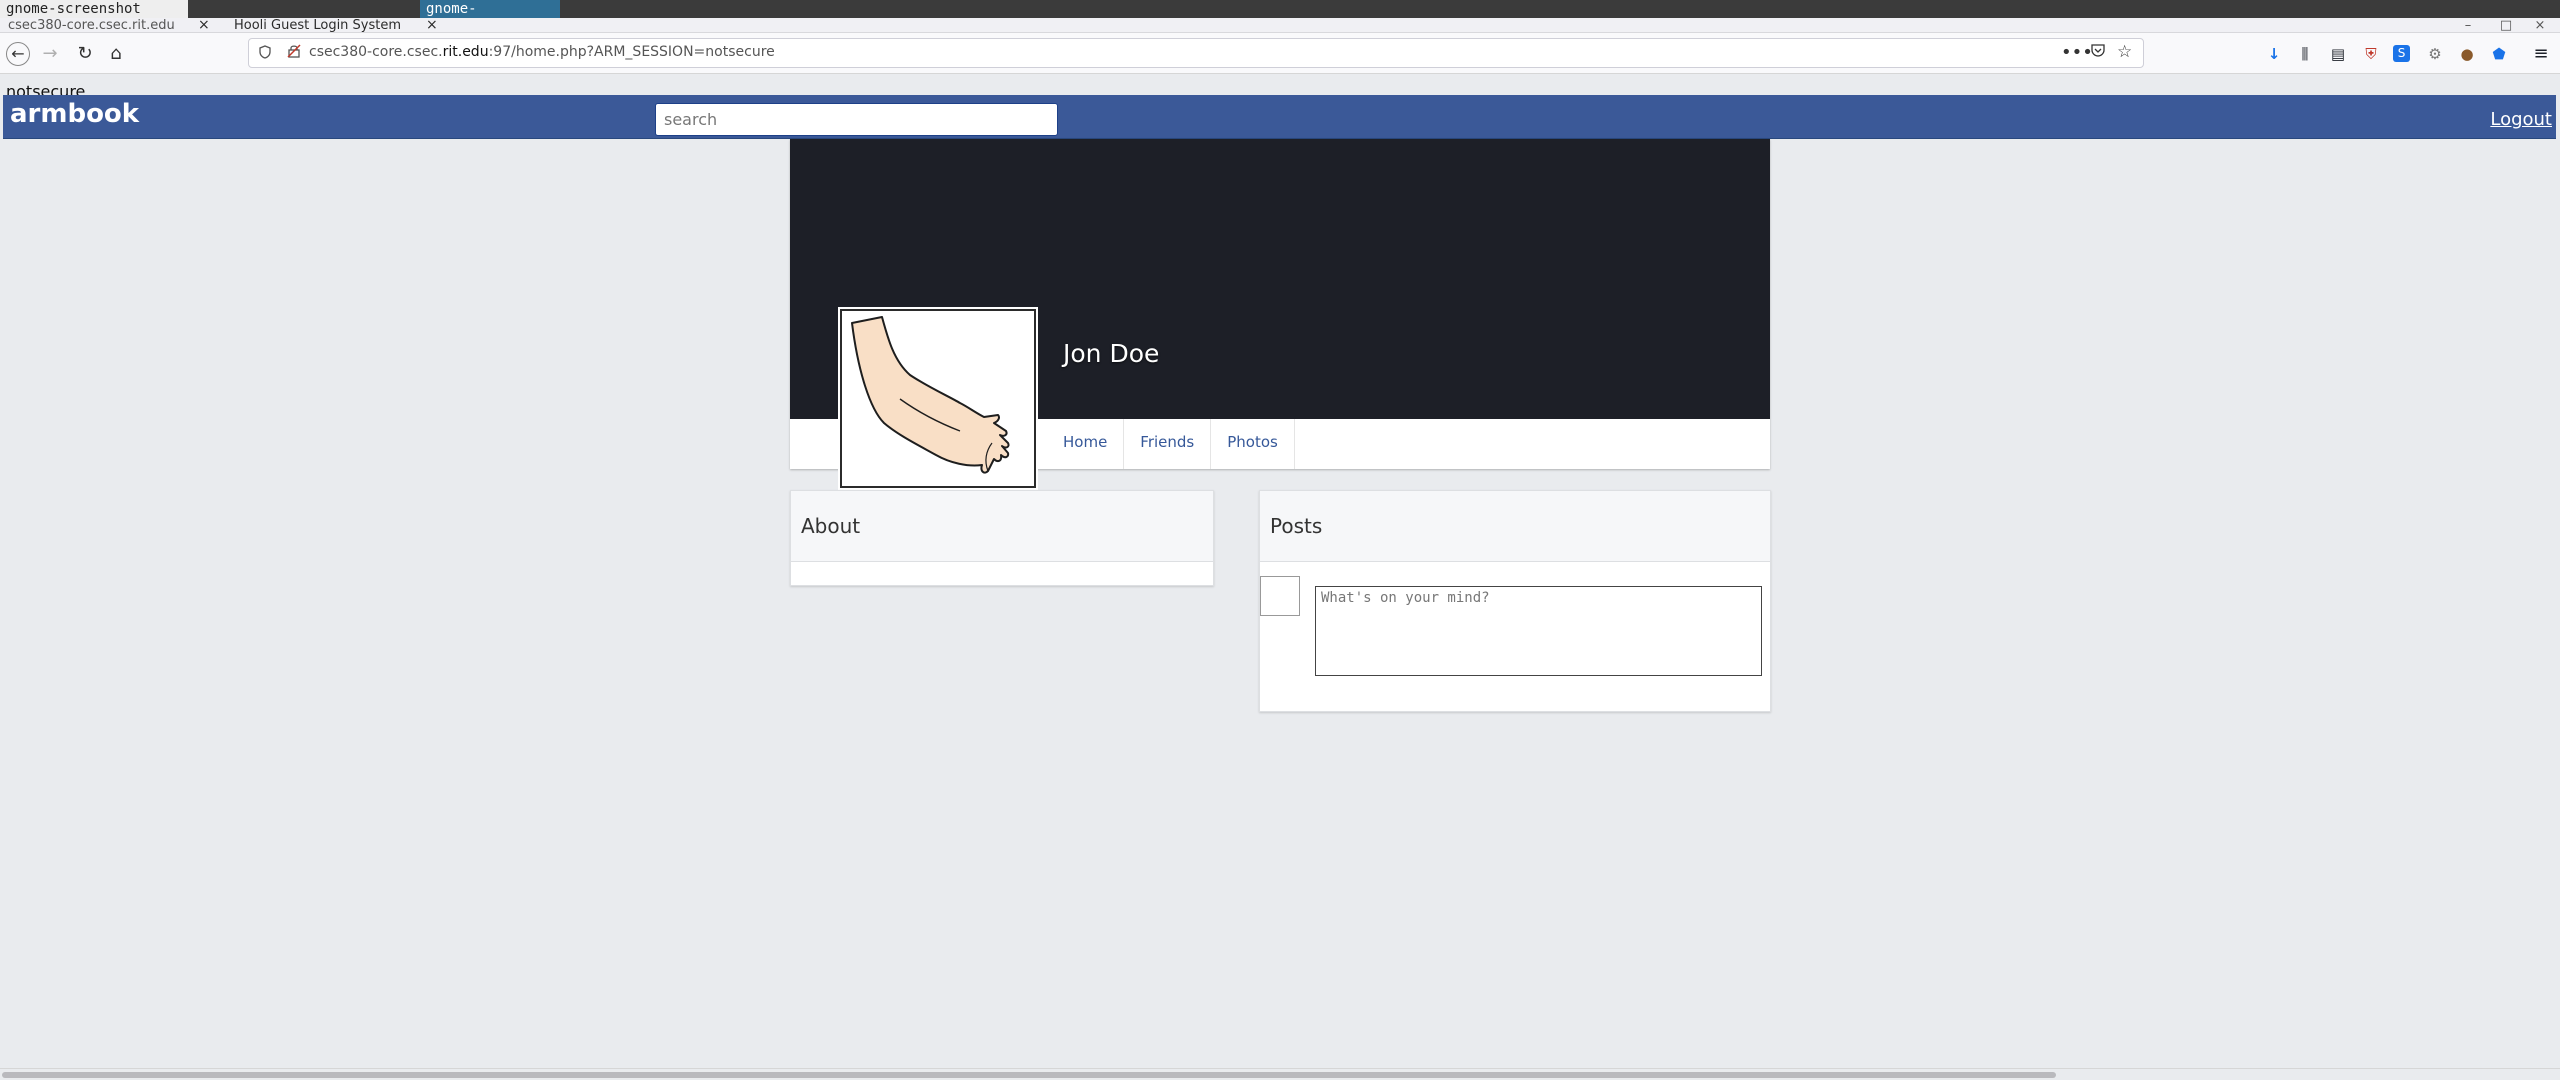 This screenshot has width=2560, height=1080. Describe the element at coordinates (930, 395) in the screenshot. I see `arm-illustration` at that location.